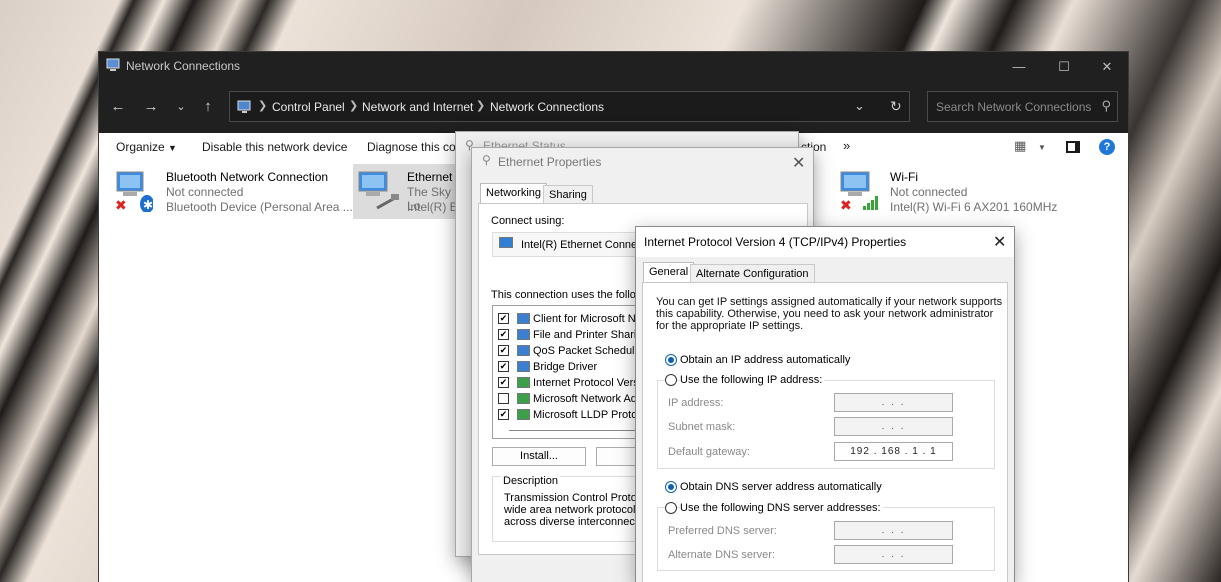 Image resolution: width=1221 pixels, height=582 pixels. Describe the element at coordinates (613, 66) in the screenshot. I see `title-bar: Network Connections — ☐ ✕` at that location.